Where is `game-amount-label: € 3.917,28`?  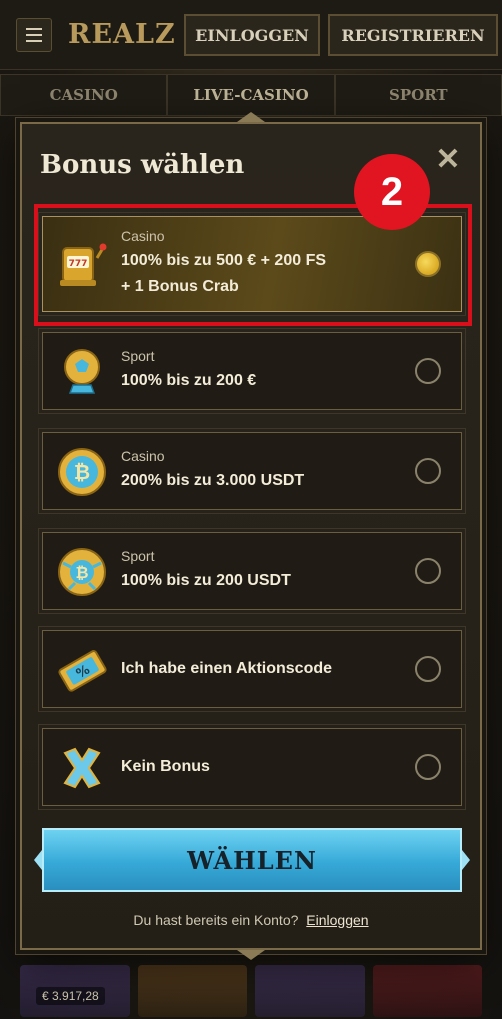
game-amount-label: € 3.917,28 is located at coordinates (70, 996).